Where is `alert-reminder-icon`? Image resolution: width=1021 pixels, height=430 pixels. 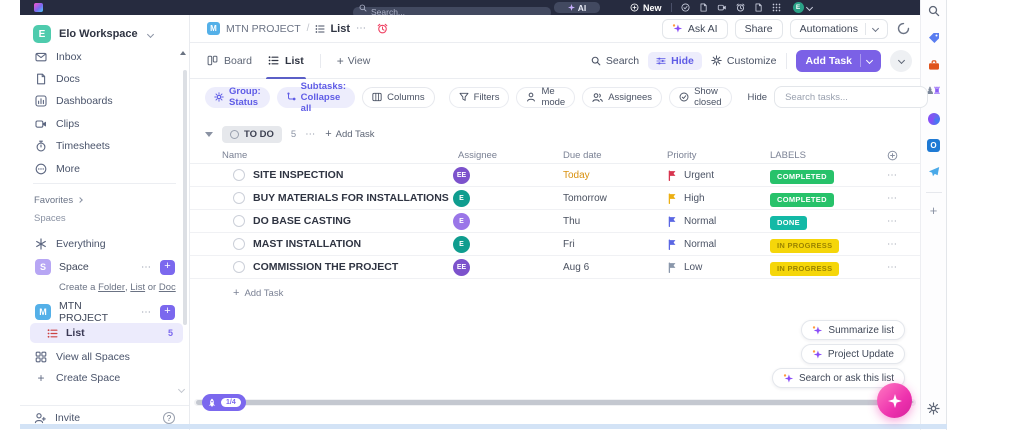
alert-reminder-icon is located at coordinates (382, 28).